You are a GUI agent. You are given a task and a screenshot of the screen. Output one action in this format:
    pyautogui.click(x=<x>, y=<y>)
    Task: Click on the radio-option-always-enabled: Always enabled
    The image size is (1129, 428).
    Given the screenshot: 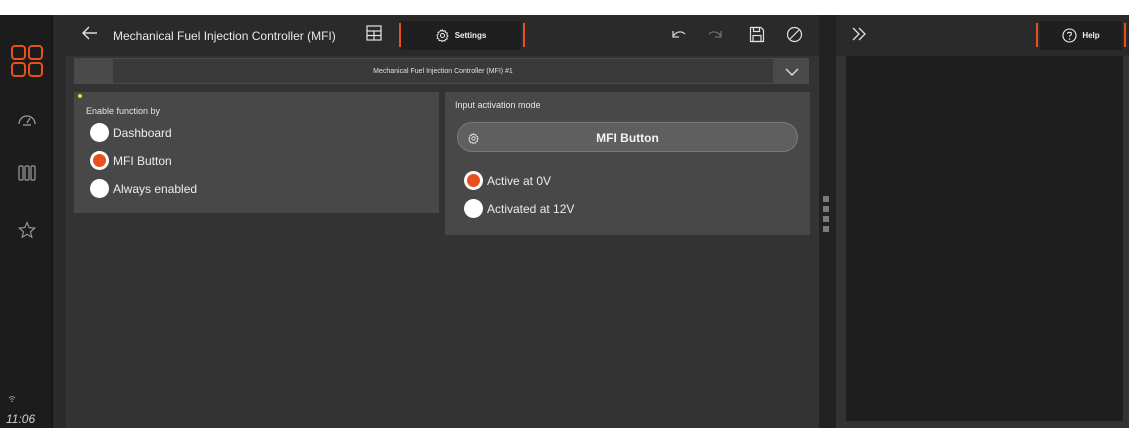 What is the action you would take?
    pyautogui.click(x=143, y=188)
    